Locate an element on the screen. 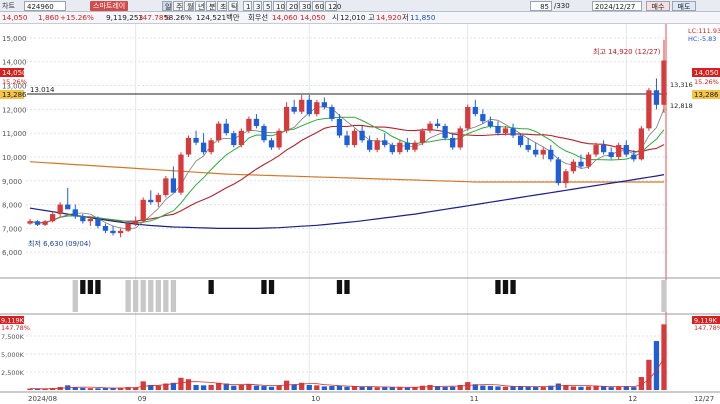 This screenshot has height=404, width=720. price-change: 1,860 is located at coordinates (48, 17).